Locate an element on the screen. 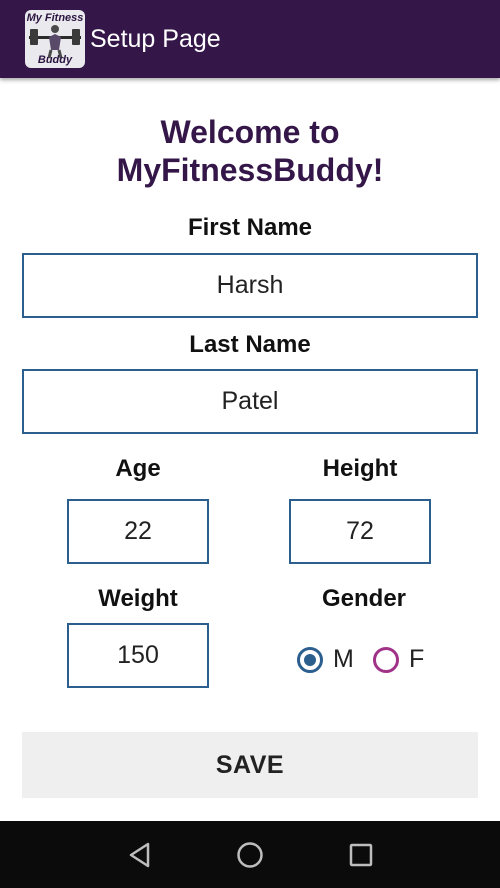 This screenshot has width=500, height=888. gender-radio-f: F is located at coordinates (398, 659).